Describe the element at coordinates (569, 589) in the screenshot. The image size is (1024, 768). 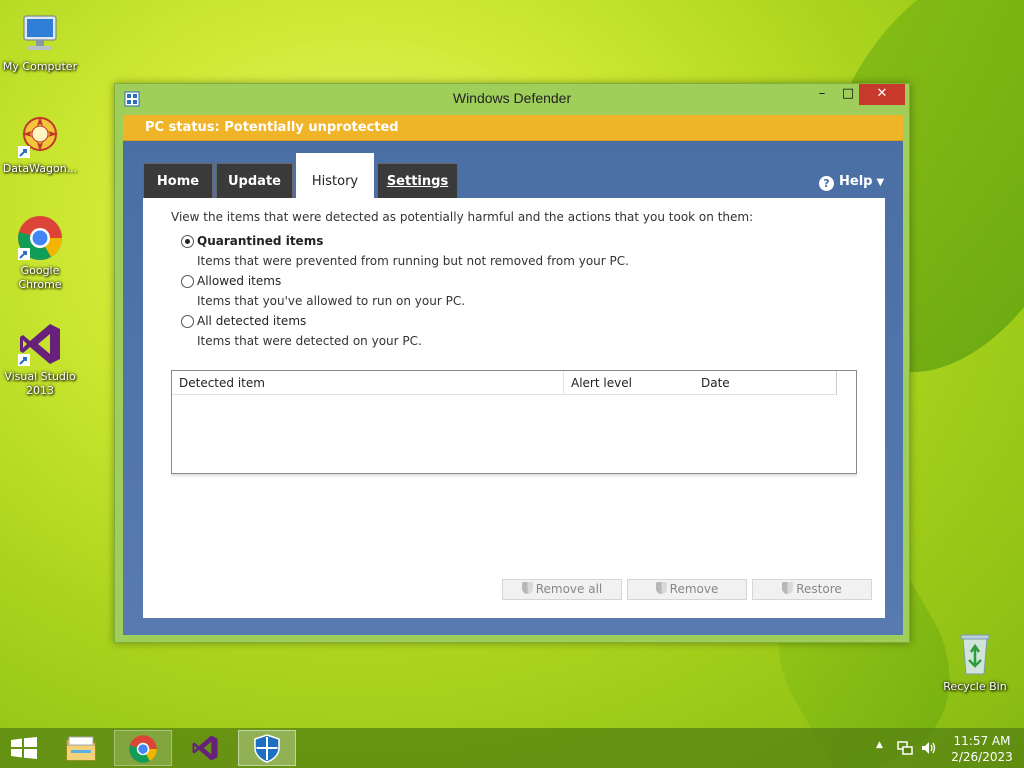
I see `button-label: Remove all` at that location.